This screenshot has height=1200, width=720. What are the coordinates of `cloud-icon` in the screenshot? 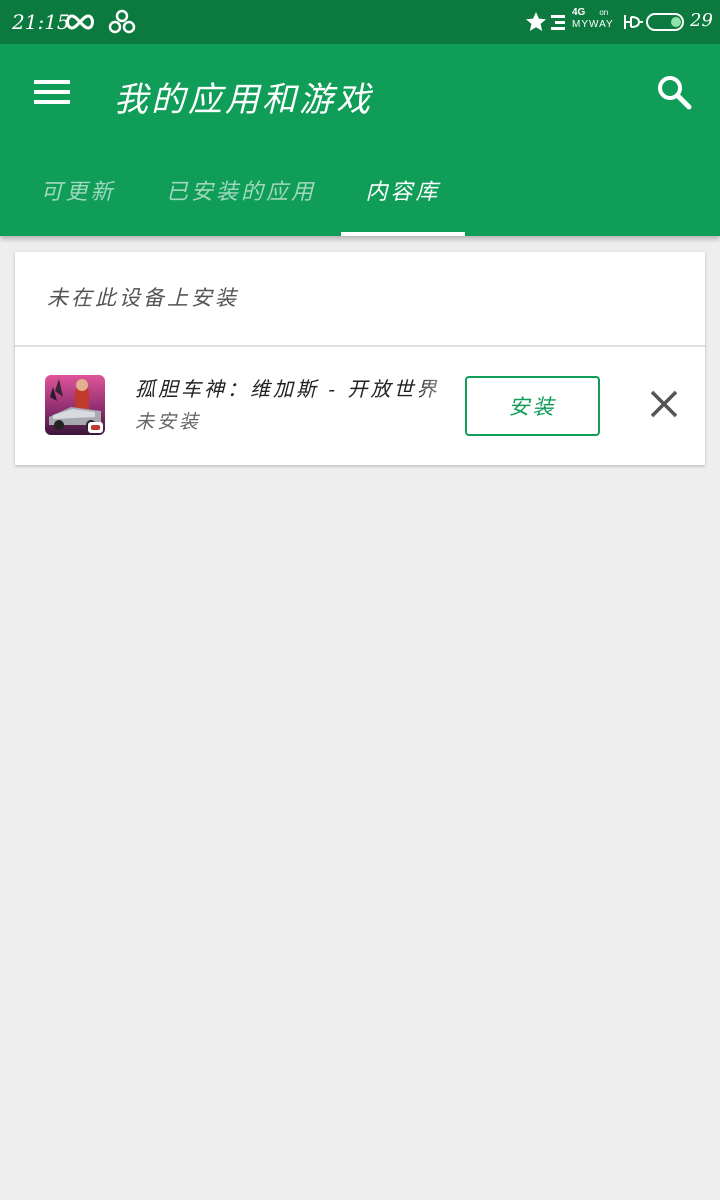 It's located at (122, 22).